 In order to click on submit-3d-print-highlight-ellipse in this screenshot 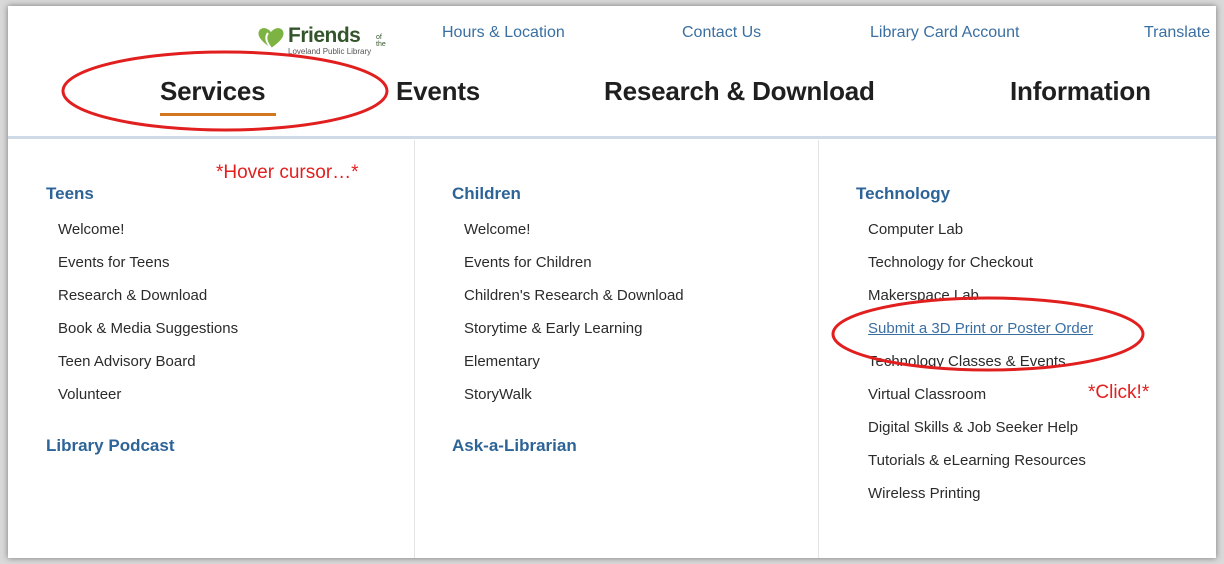, I will do `click(988, 334)`.